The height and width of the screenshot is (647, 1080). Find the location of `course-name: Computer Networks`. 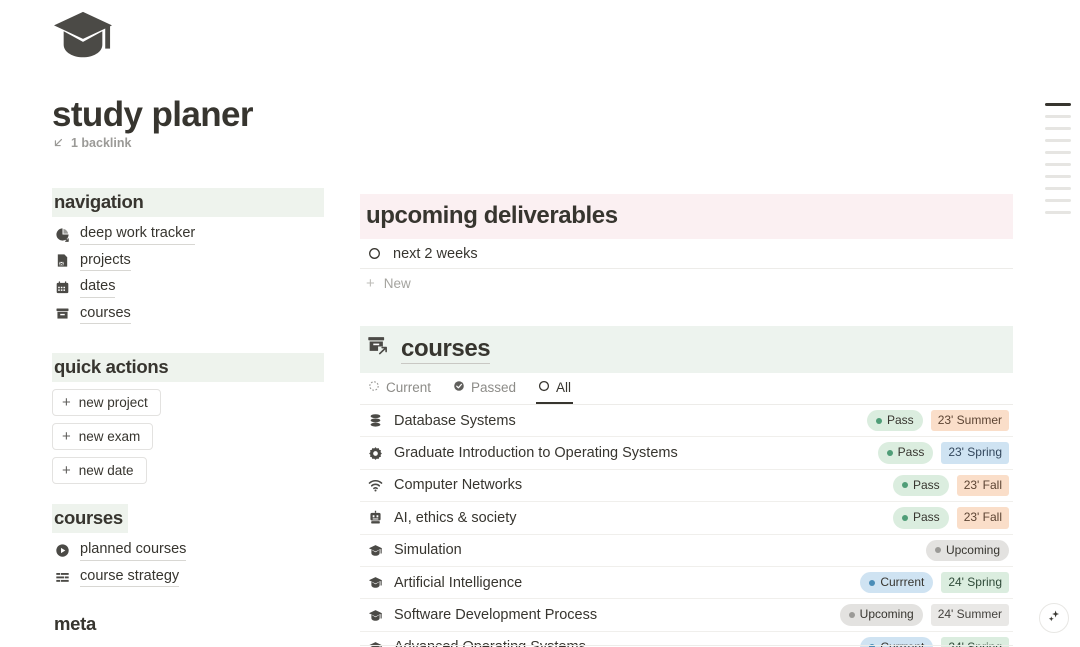

course-name: Computer Networks is located at coordinates (458, 485).